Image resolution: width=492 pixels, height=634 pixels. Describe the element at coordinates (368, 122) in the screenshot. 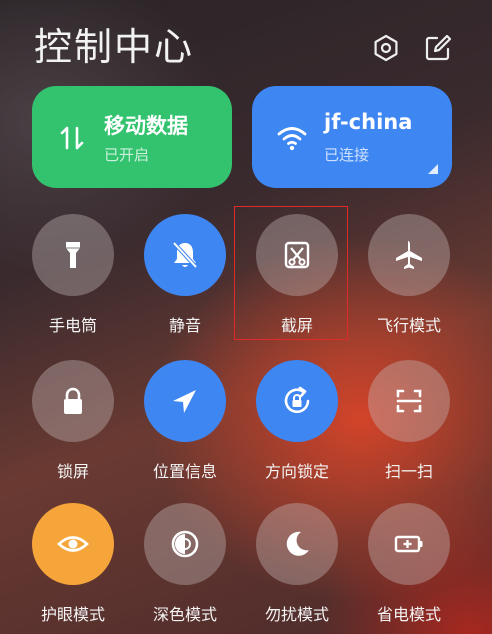

I see `wifi-network-name: jf-china` at that location.